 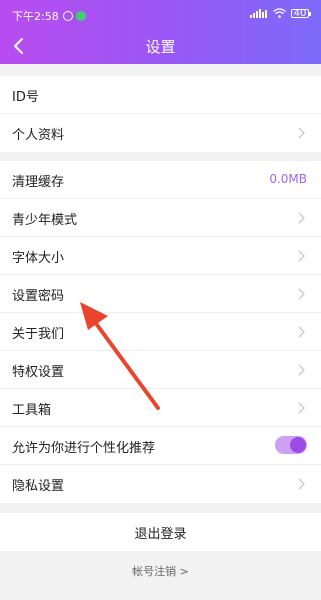 I want to click on nav-bar: 设置, so click(x=160, y=47).